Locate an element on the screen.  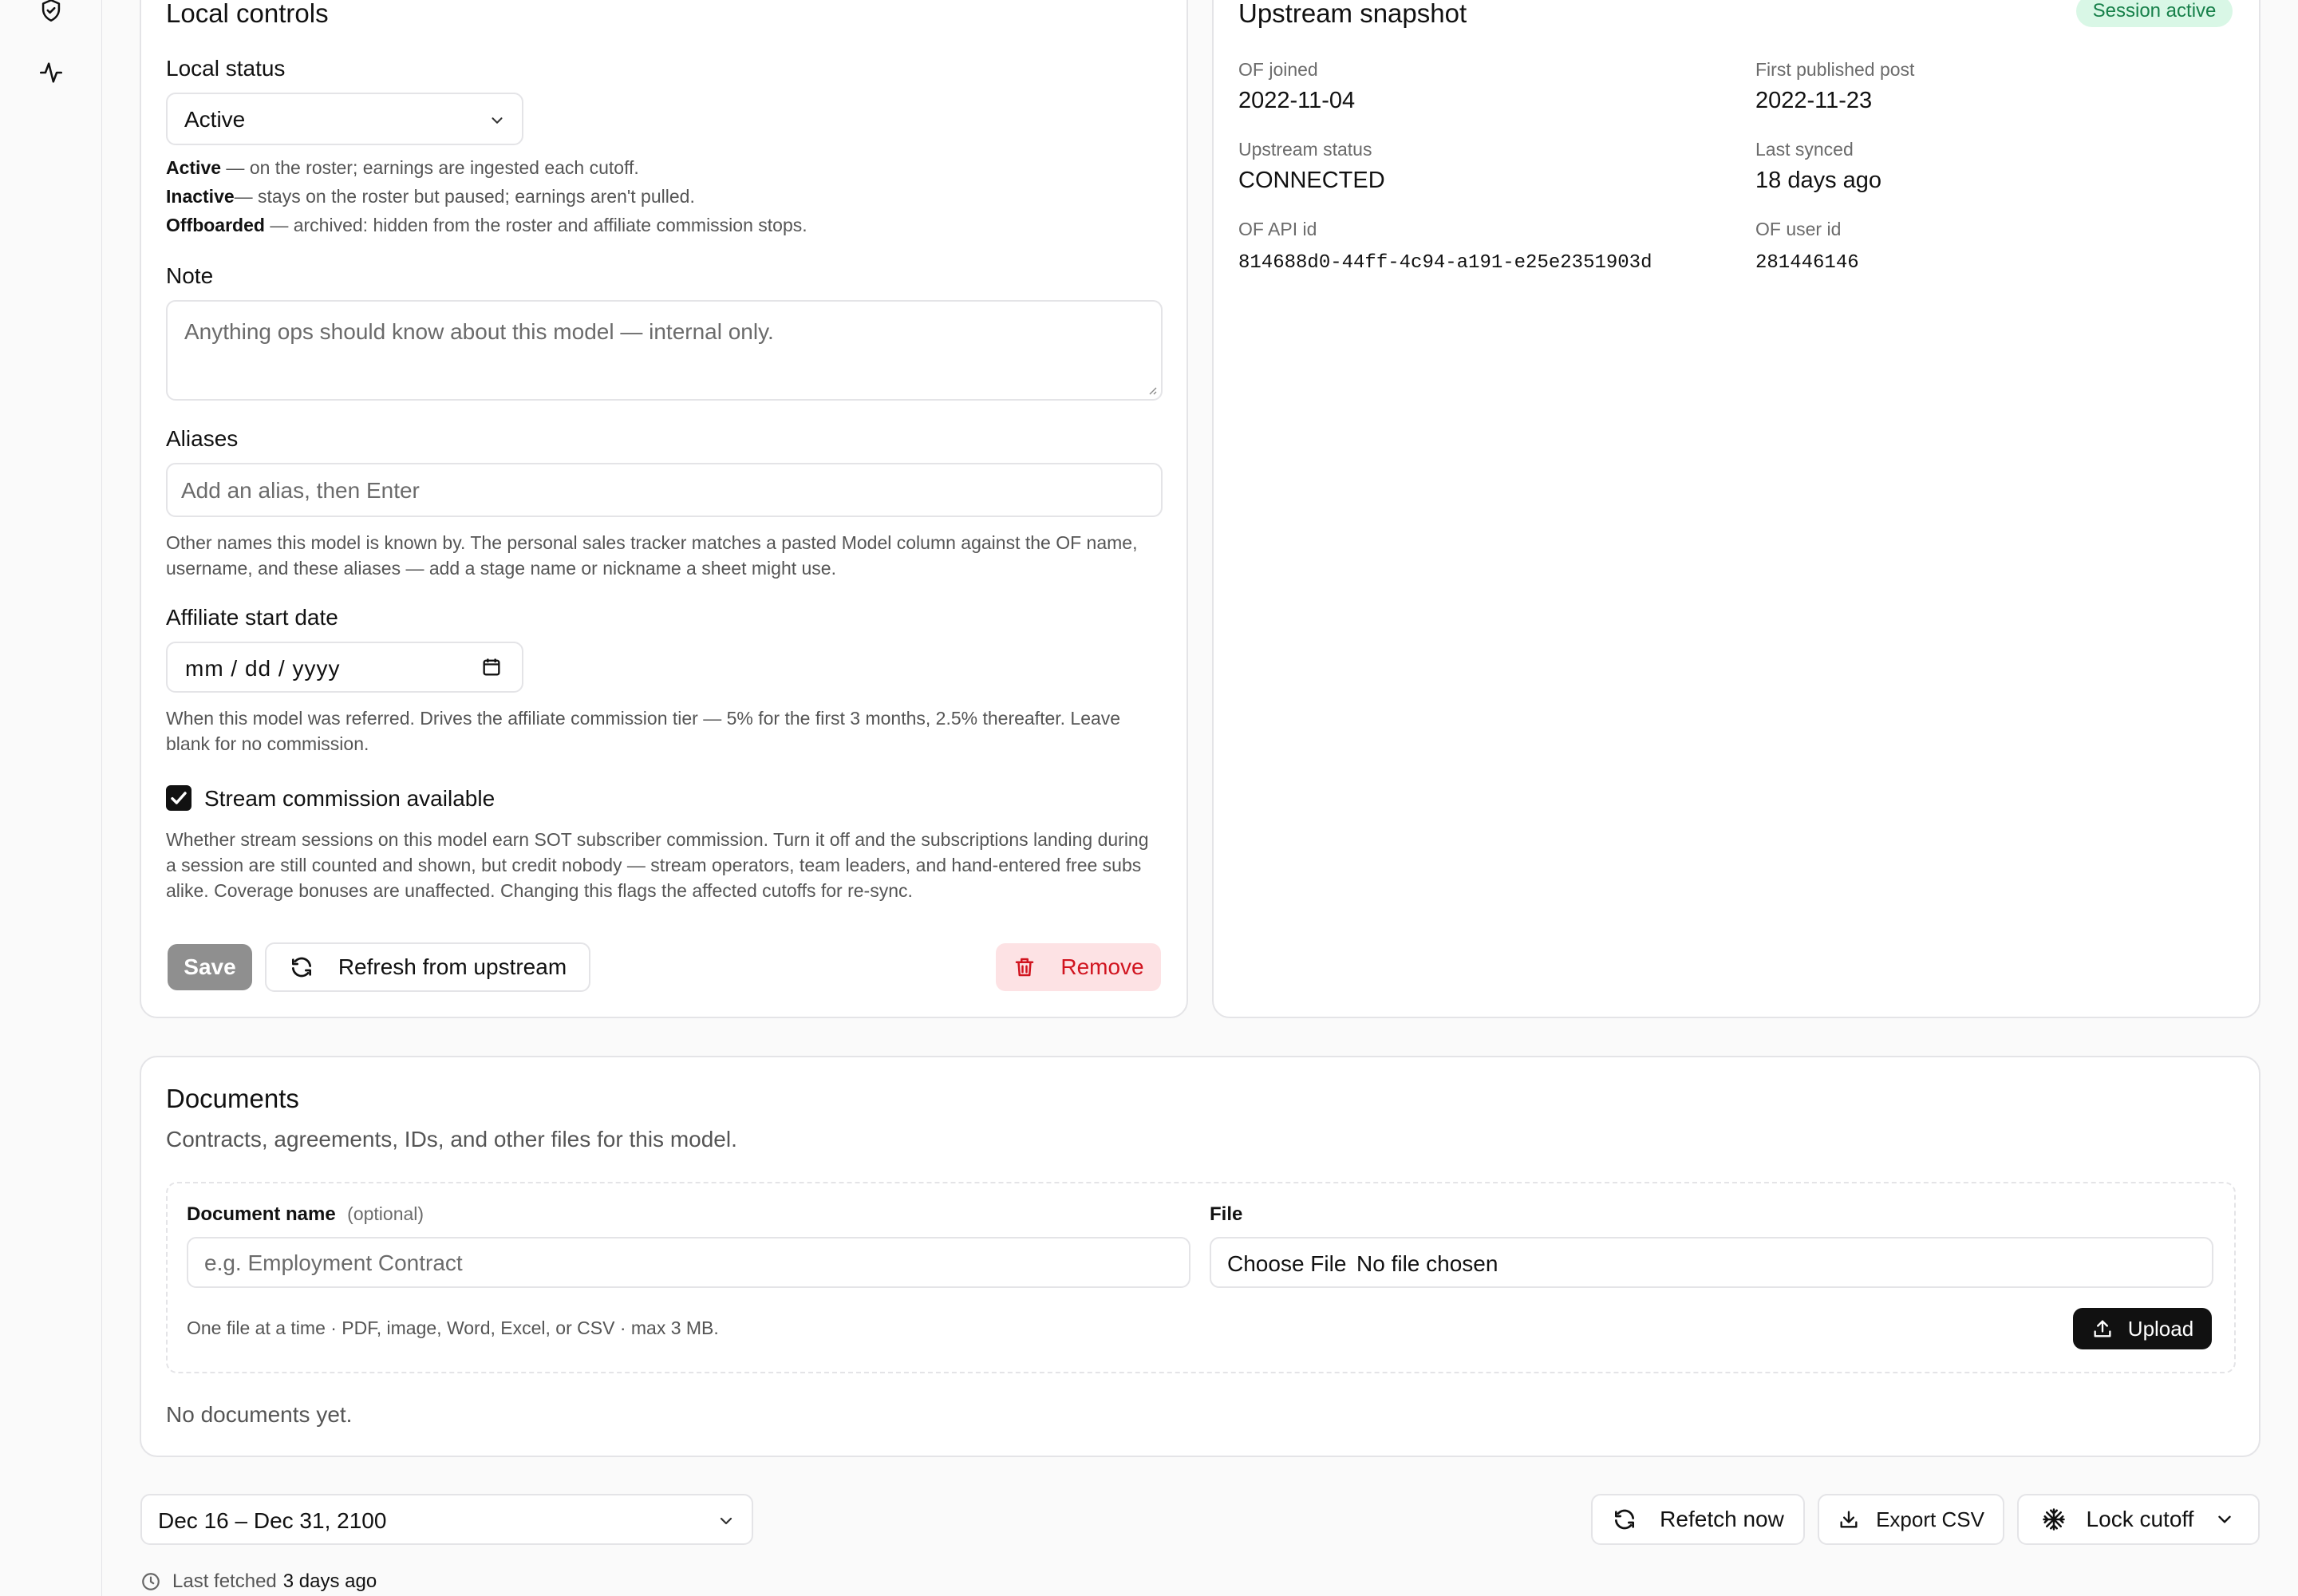
file-status-text: No file chosen is located at coordinates (1427, 1263).